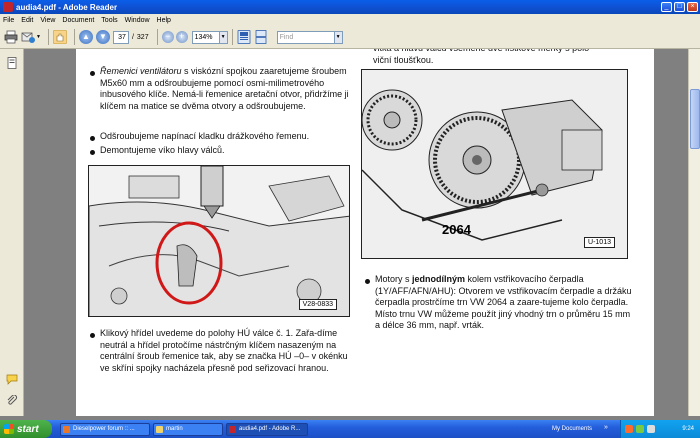 The height and width of the screenshot is (438, 700). I want to click on find-dropdown-arrow-icon: ▼, so click(338, 37).